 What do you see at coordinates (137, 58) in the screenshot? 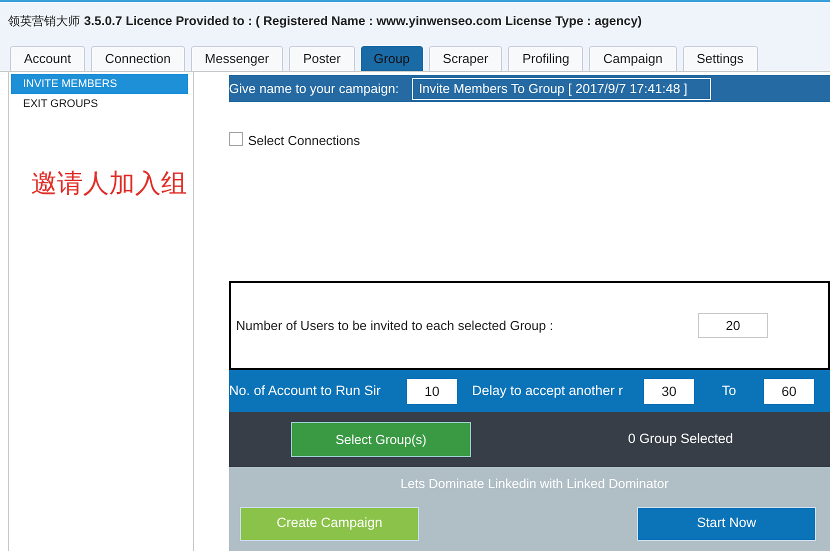
I see `tab: Connection` at bounding box center [137, 58].